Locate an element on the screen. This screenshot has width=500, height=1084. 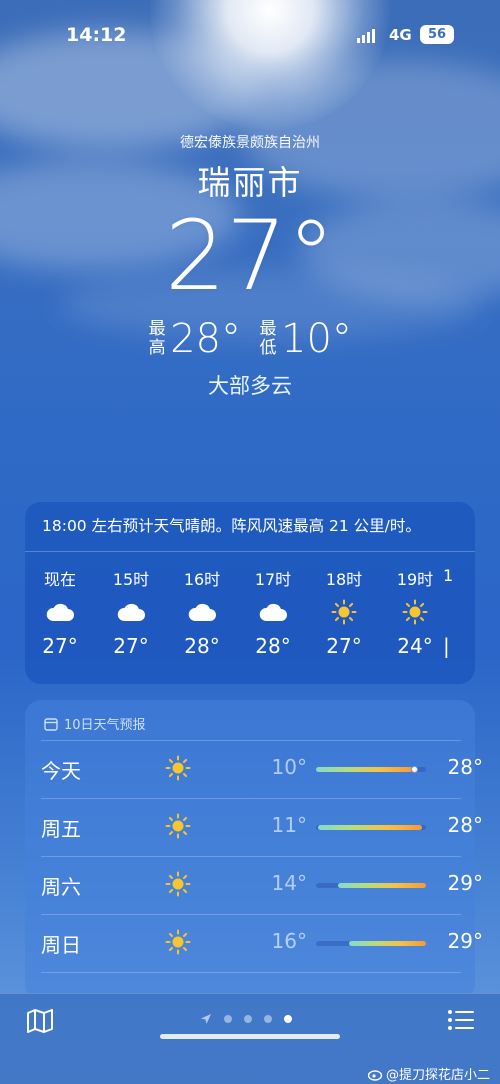
day-row: 今天 10° 28° is located at coordinates (262, 769).